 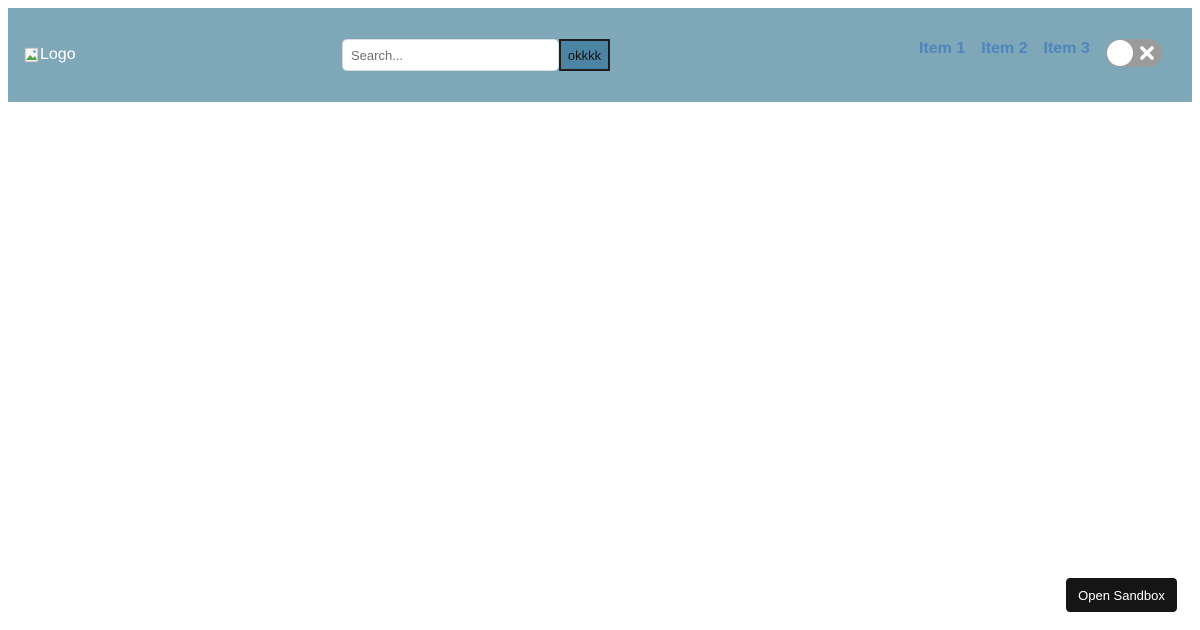 I want to click on nav-item-3: Item 3, so click(x=1067, y=49).